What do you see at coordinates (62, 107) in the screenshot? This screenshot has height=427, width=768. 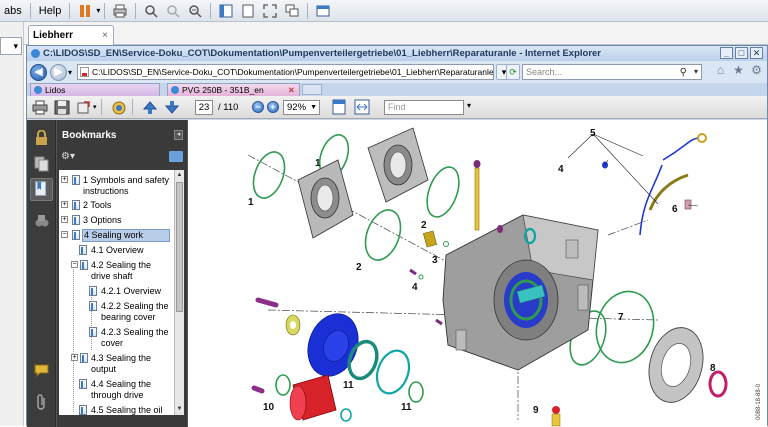 I see `save-icon` at bounding box center [62, 107].